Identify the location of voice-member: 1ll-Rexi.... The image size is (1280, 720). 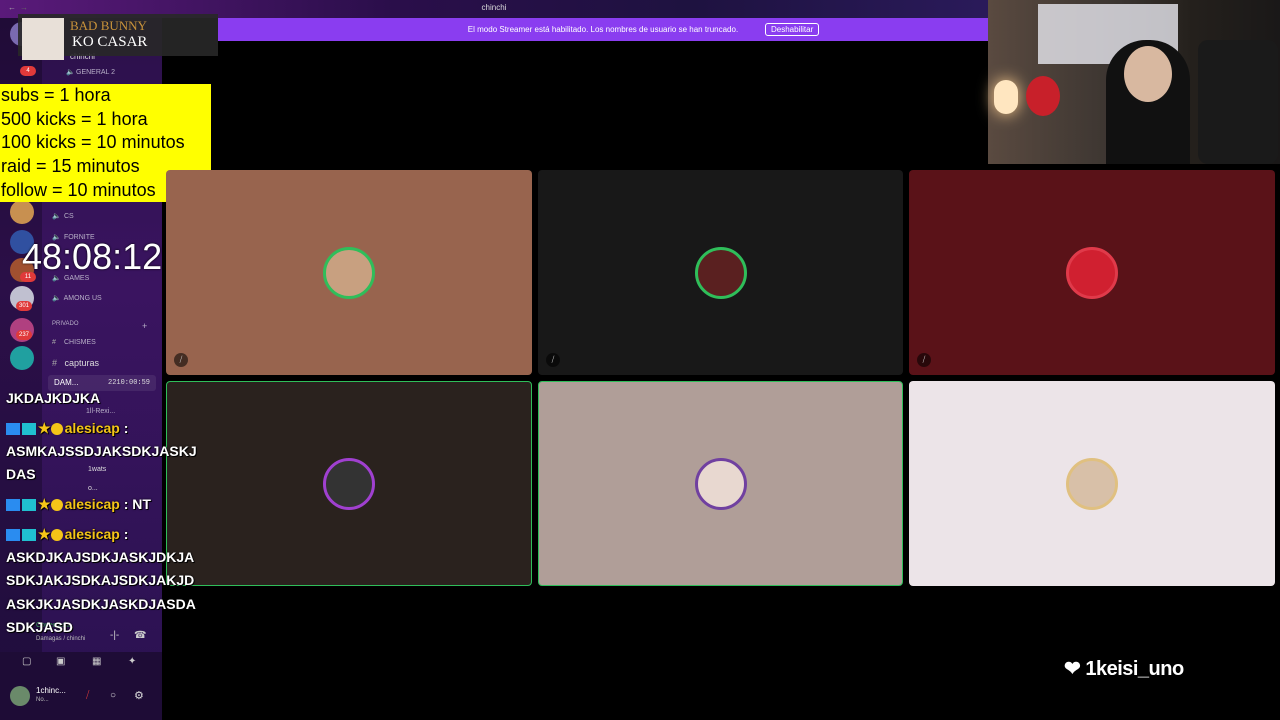
(100, 411).